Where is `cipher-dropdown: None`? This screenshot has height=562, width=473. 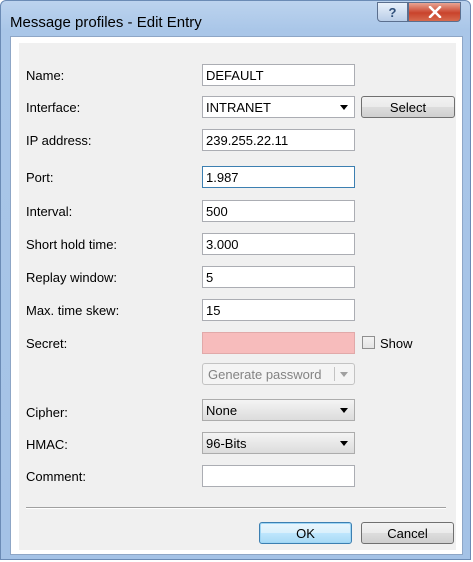 cipher-dropdown: None is located at coordinates (278, 410).